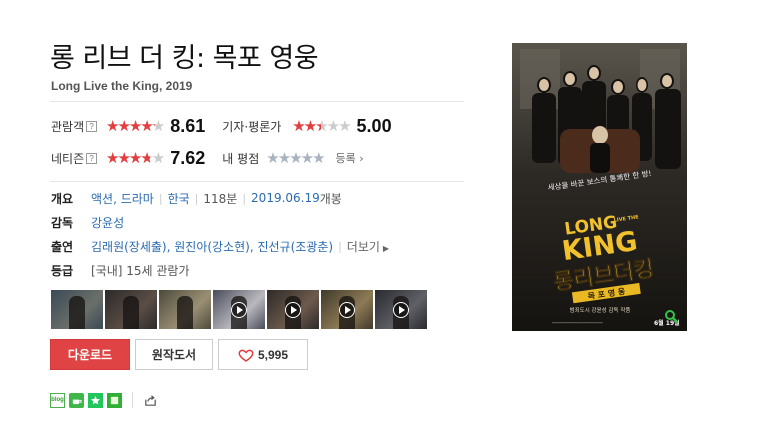 This screenshot has width=761, height=448. What do you see at coordinates (87, 222) in the screenshot?
I see `director-row: 감독 강윤성` at bounding box center [87, 222].